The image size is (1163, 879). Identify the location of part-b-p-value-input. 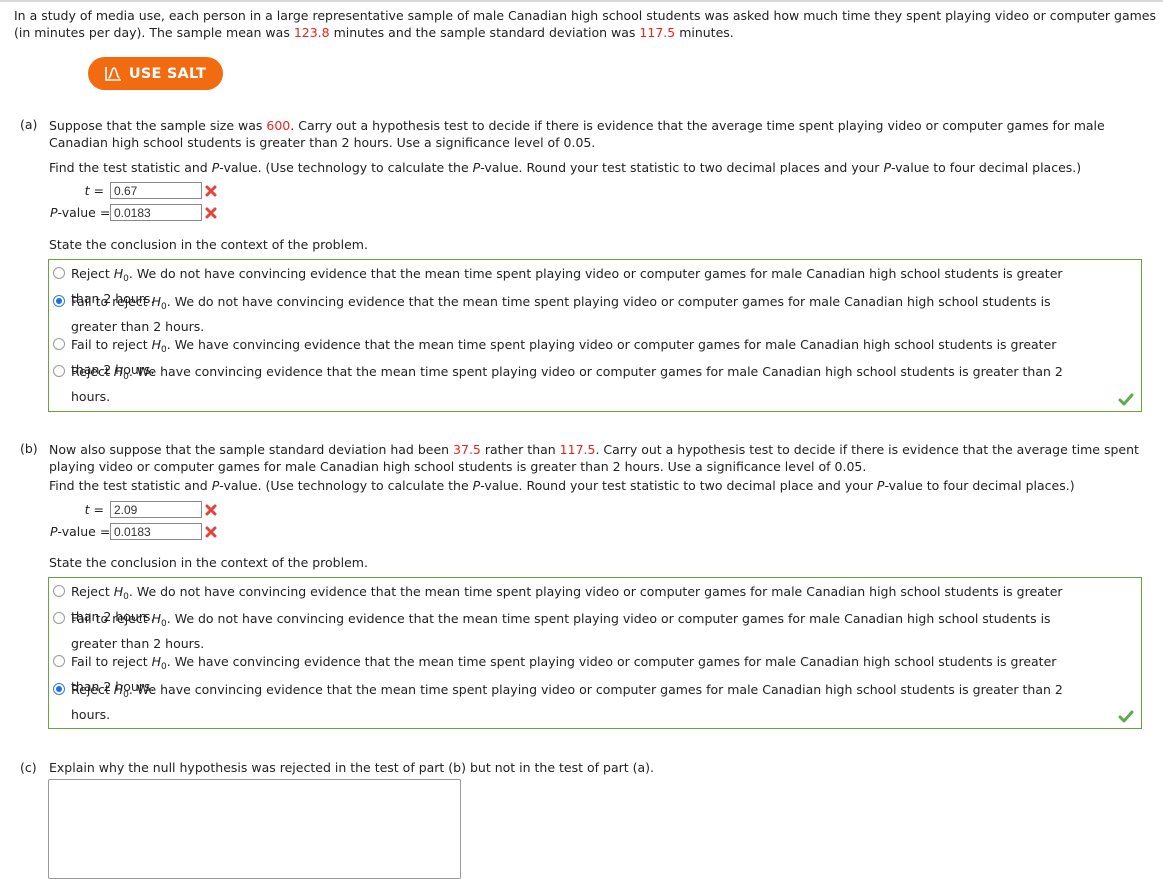
(156, 531).